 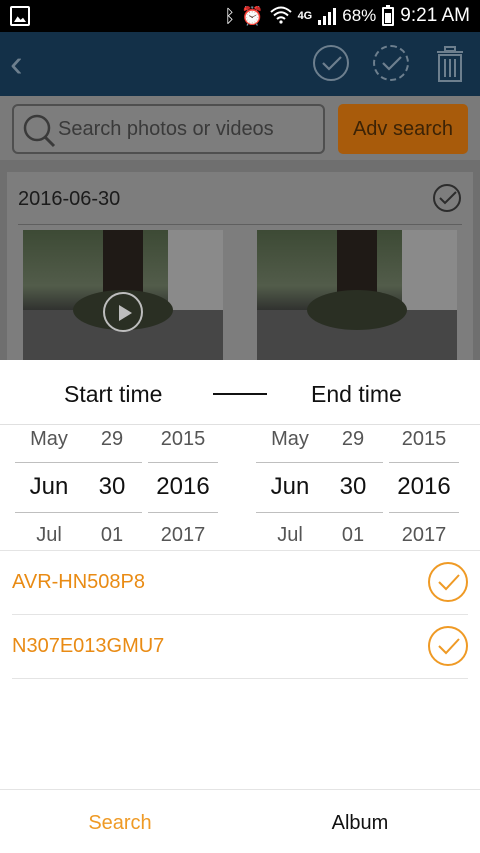 I want to click on card-date: 2016-06-30, so click(x=69, y=199).